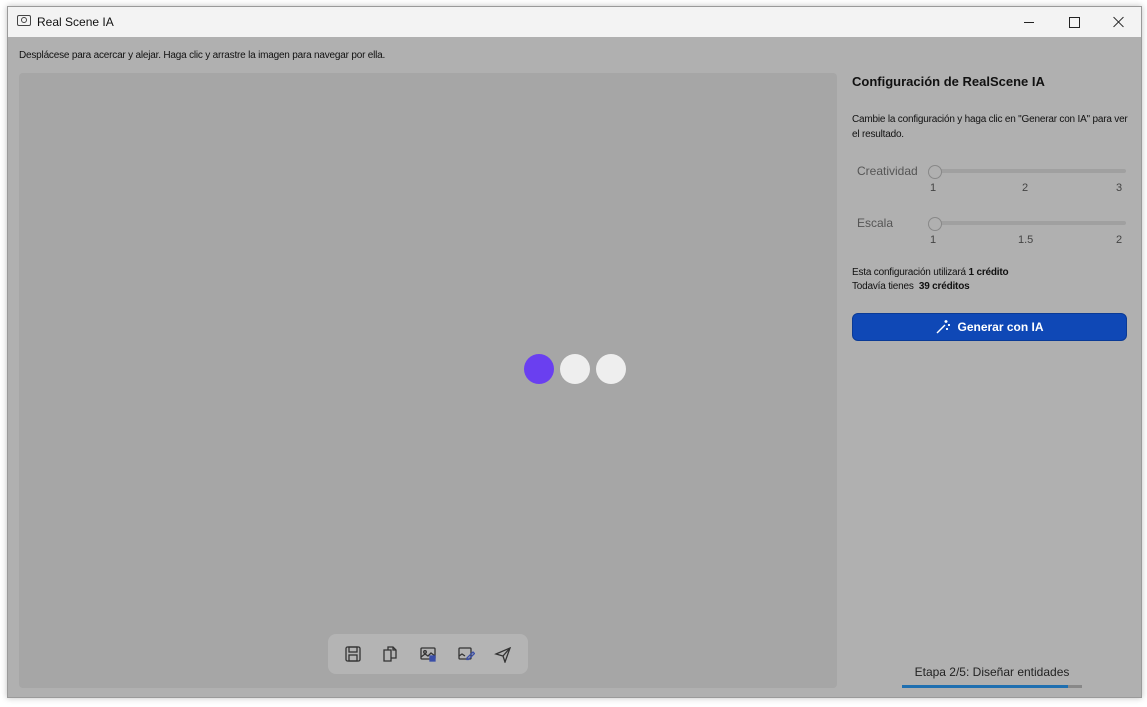 Image resolution: width=1147 pixels, height=707 pixels. Describe the element at coordinates (935, 172) in the screenshot. I see `creativity-slider-thumb` at that location.